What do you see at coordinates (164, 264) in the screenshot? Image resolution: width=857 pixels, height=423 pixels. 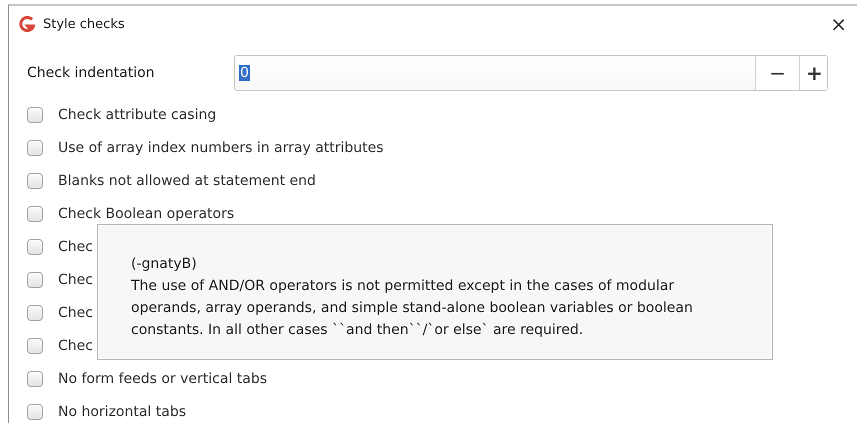 I see `tooltip-heading: (-gnatyB)` at bounding box center [164, 264].